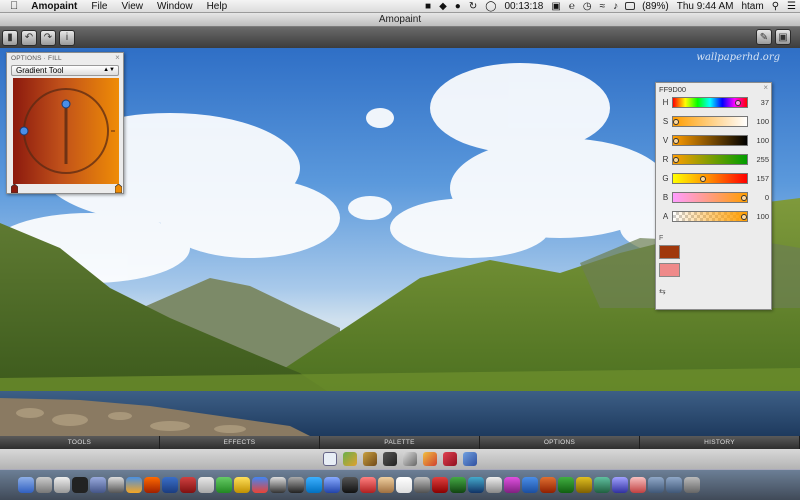  What do you see at coordinates (390, 459) in the screenshot?
I see `stamp-tool-icon` at bounding box center [390, 459].